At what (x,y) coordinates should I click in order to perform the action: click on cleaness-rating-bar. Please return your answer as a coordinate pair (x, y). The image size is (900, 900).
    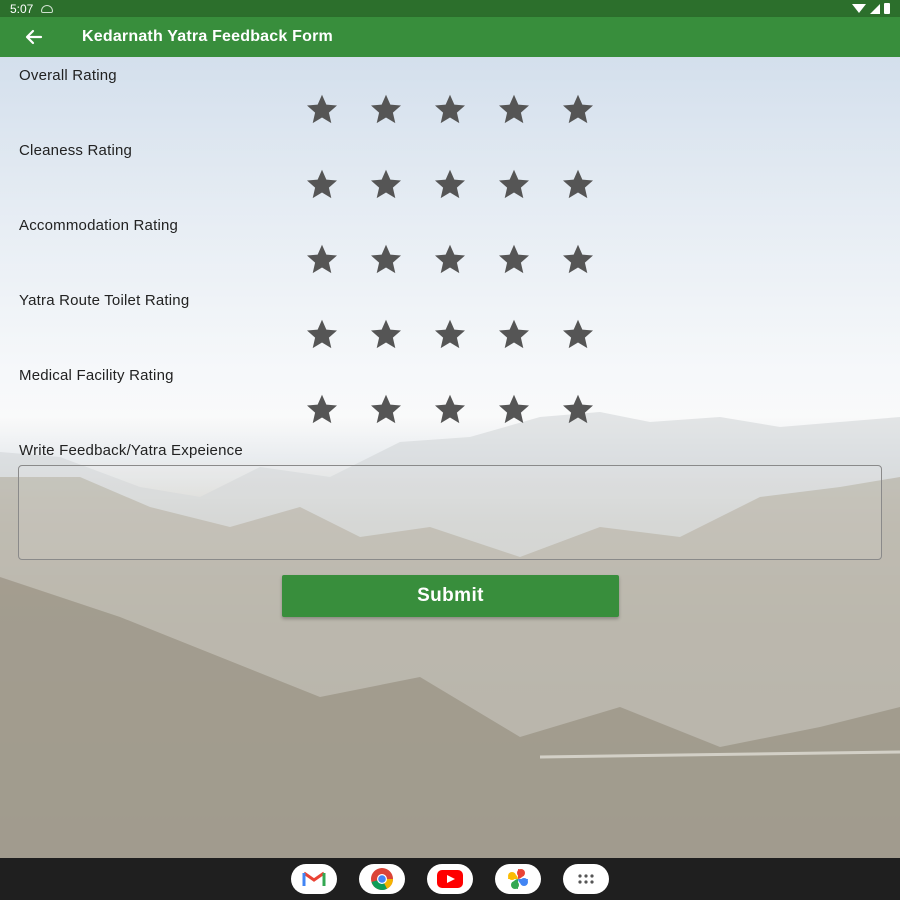
    Looking at the image, I should click on (450, 184).